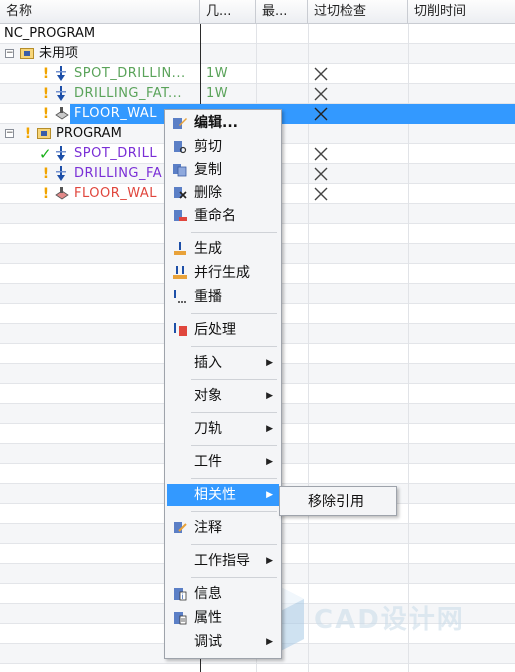 The height and width of the screenshot is (672, 515). Describe the element at coordinates (183, 597) in the screenshot. I see `svg-text: i` at that location.